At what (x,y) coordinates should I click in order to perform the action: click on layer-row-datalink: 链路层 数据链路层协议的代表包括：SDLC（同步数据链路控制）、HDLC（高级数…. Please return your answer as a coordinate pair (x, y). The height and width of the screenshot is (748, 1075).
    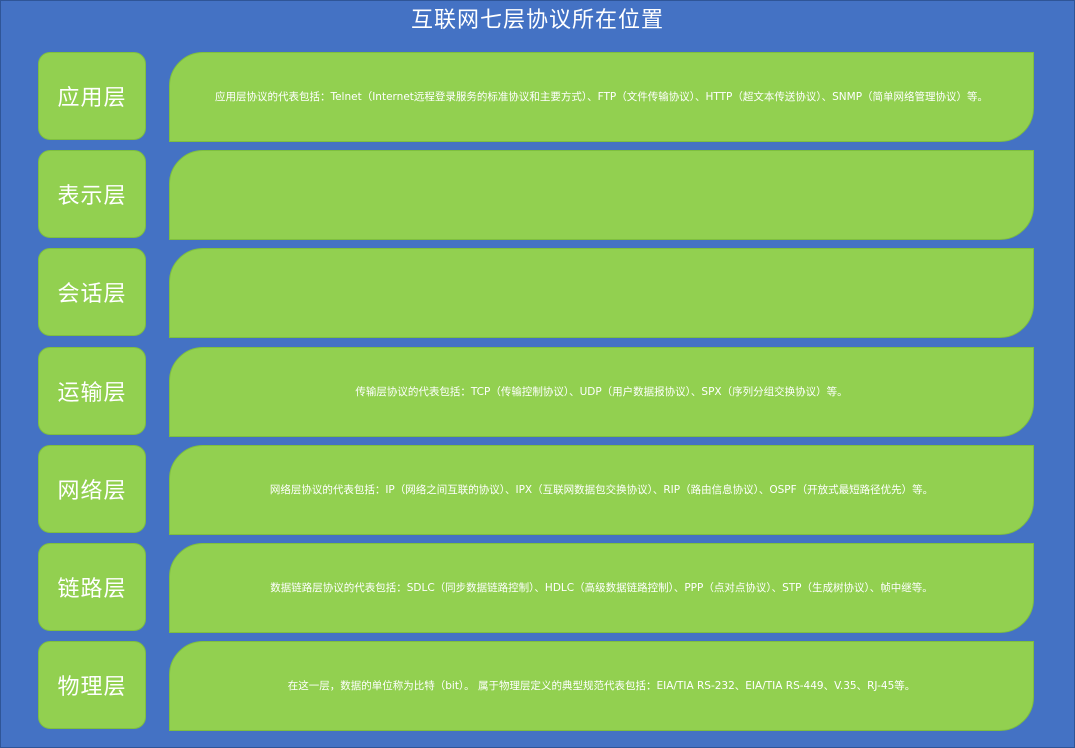
    Looking at the image, I should click on (537, 588).